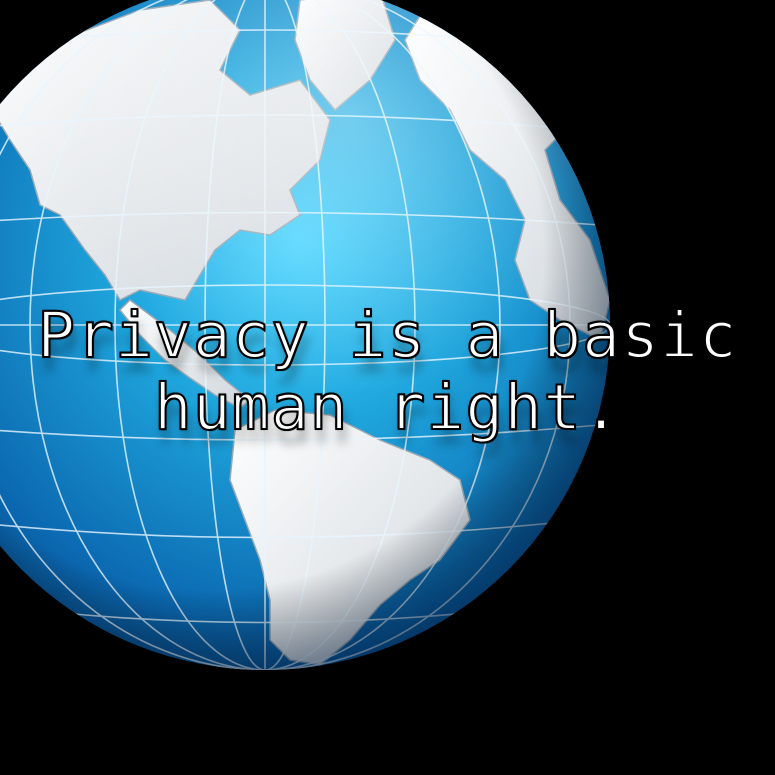  I want to click on quote-line-2: human right., so click(387, 408).